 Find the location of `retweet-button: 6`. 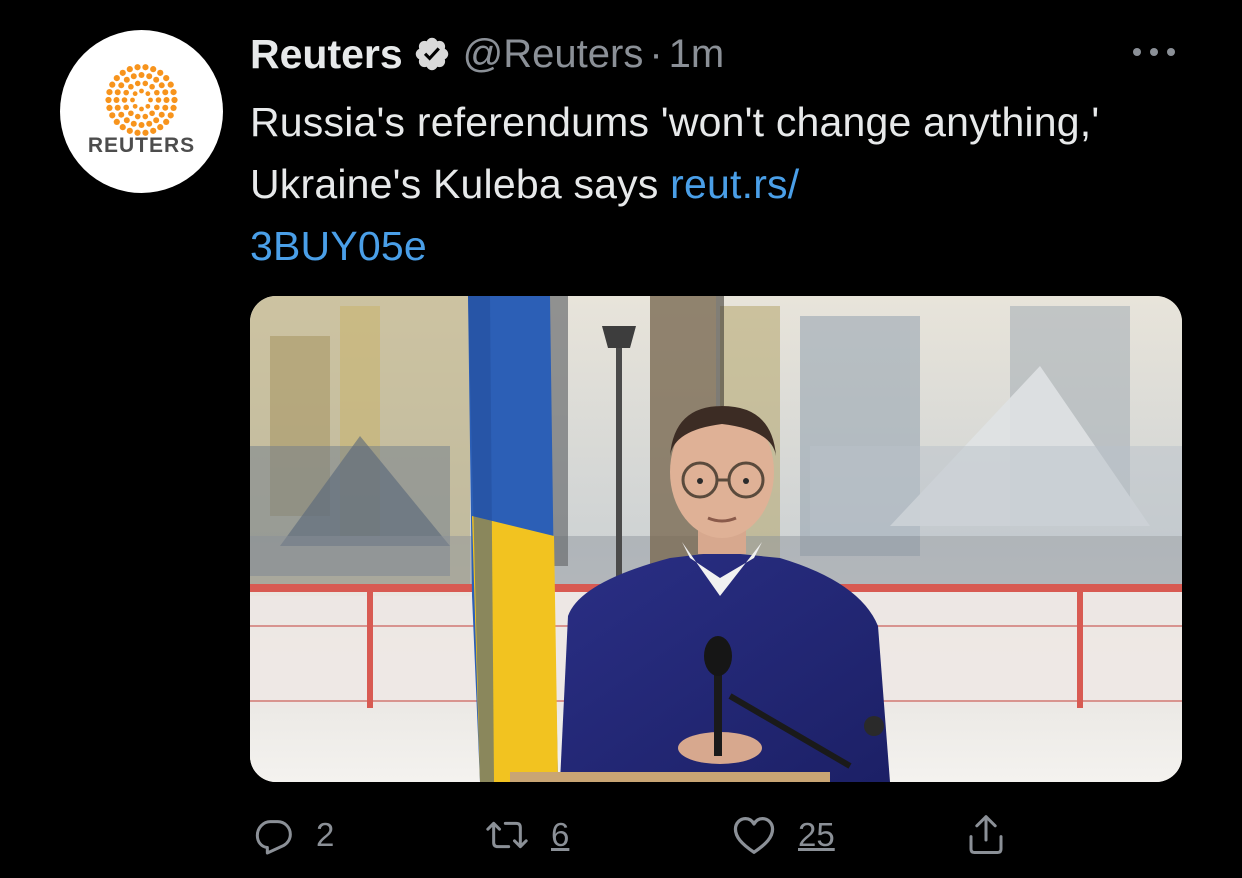

retweet-button: 6 is located at coordinates (527, 835).